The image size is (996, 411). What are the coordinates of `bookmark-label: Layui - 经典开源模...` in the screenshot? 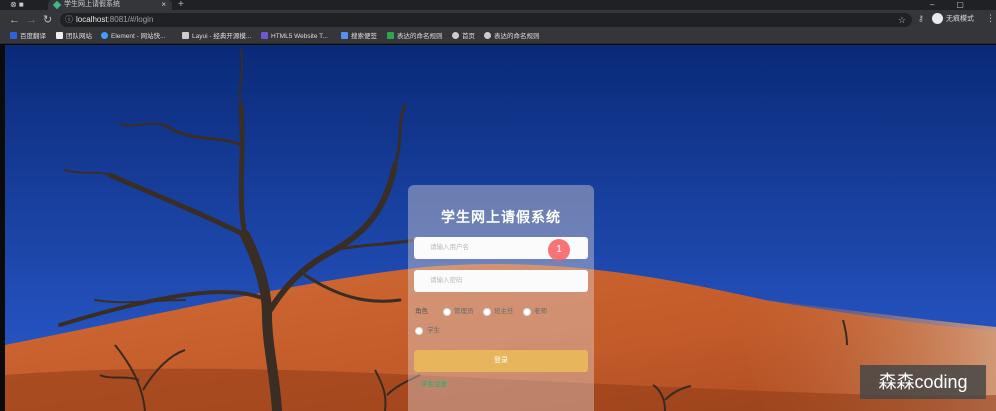 It's located at (222, 36).